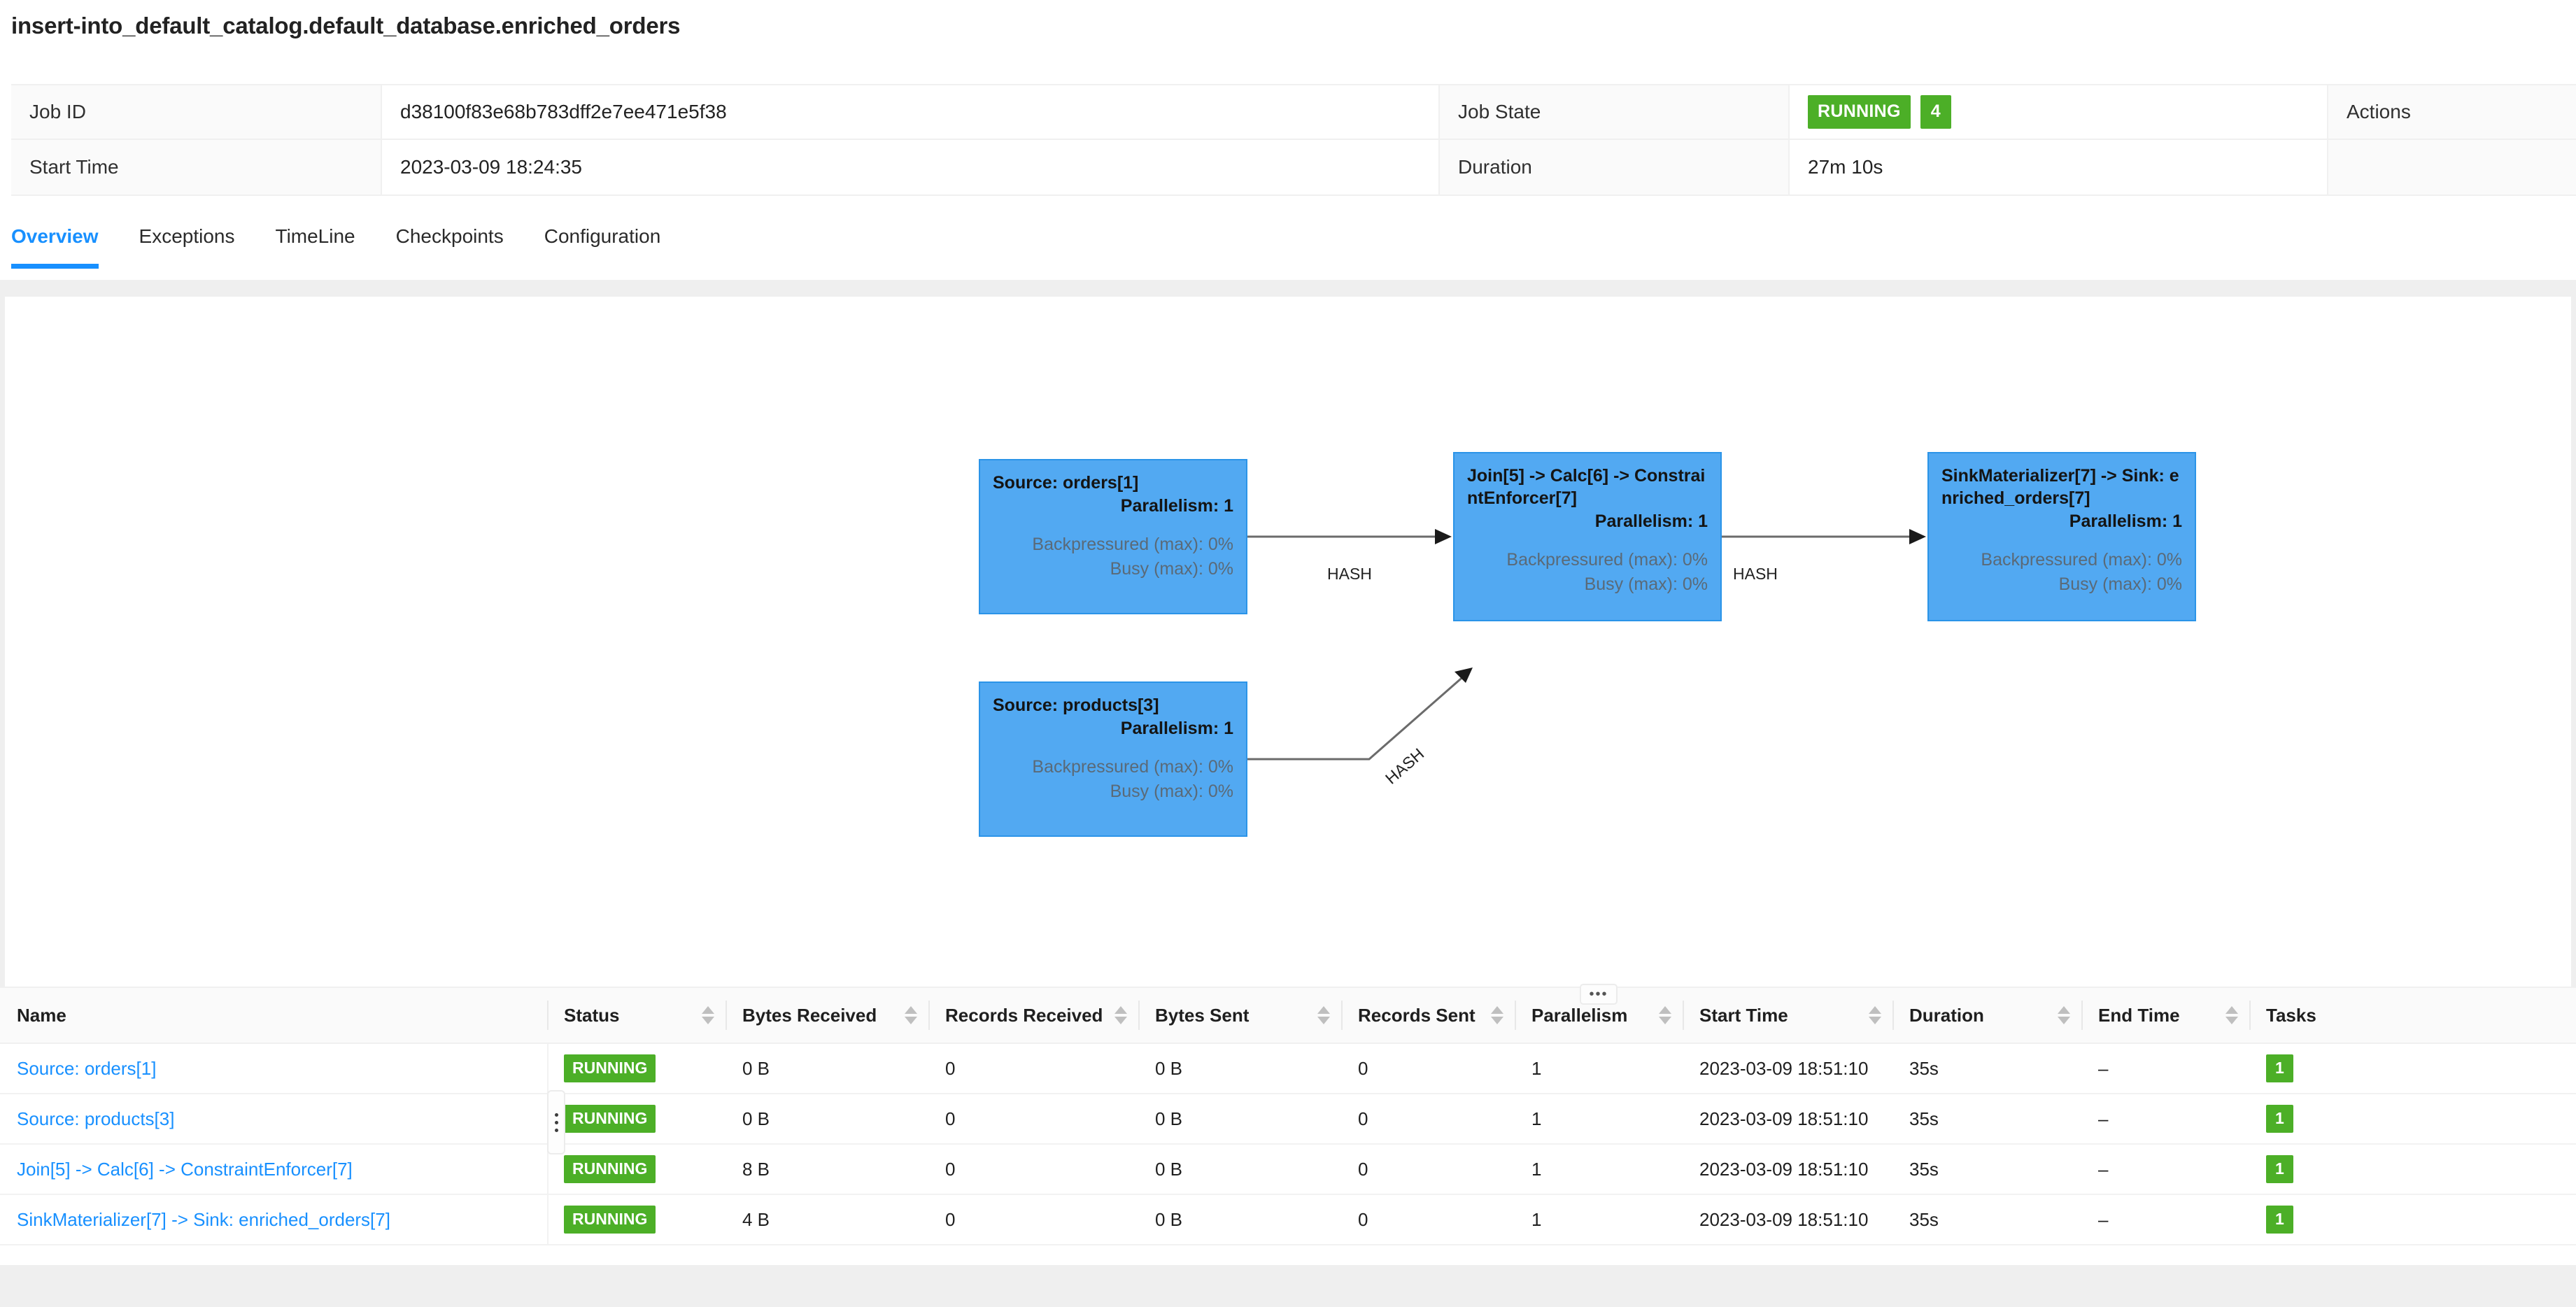 Image resolution: width=2576 pixels, height=1307 pixels. I want to click on column-header-duration-label: Duration, so click(1946, 1015).